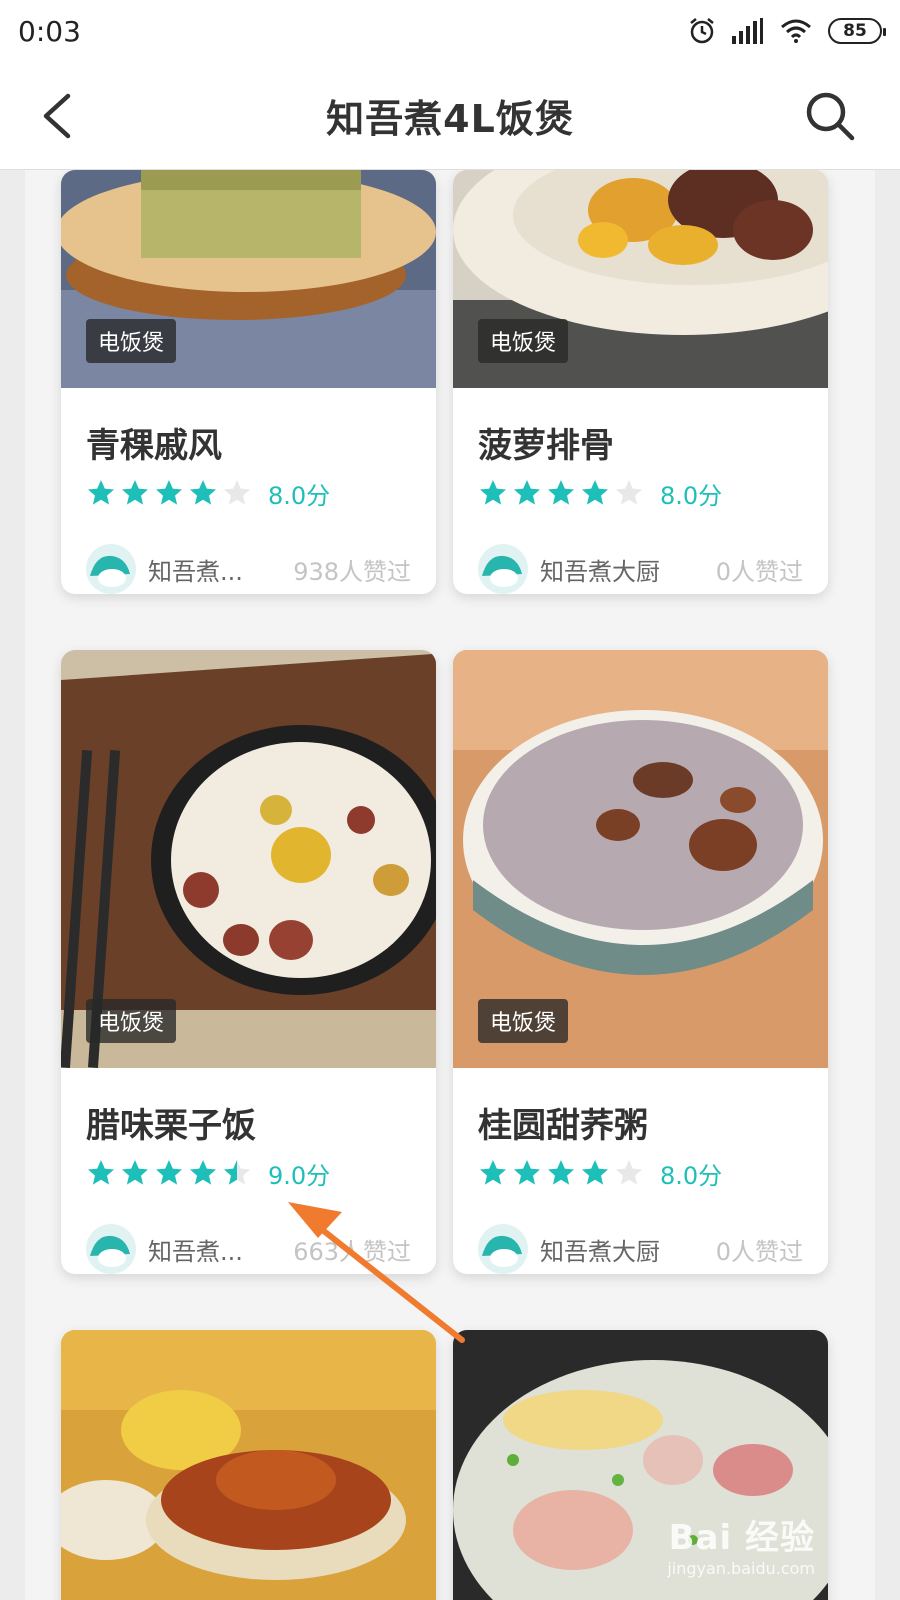  Describe the element at coordinates (171, 1126) in the screenshot. I see `recipe-title: 腊味栗子饭` at that location.